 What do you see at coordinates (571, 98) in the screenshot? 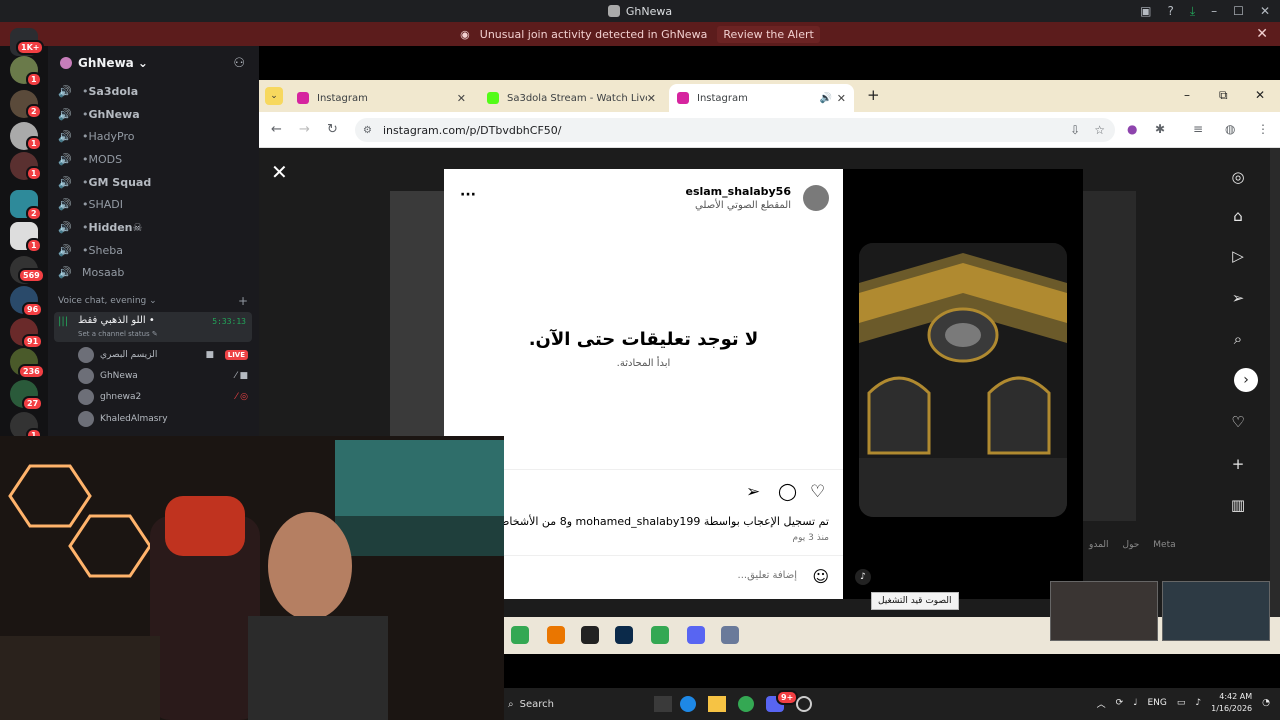
I see `browser-tab: Sa3dola Stream - Watch Live on ✕` at bounding box center [571, 98].